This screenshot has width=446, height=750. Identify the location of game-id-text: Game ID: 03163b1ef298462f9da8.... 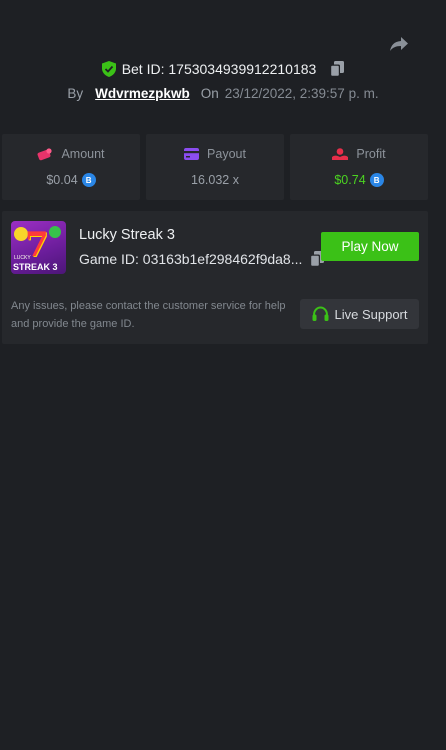
(191, 259).